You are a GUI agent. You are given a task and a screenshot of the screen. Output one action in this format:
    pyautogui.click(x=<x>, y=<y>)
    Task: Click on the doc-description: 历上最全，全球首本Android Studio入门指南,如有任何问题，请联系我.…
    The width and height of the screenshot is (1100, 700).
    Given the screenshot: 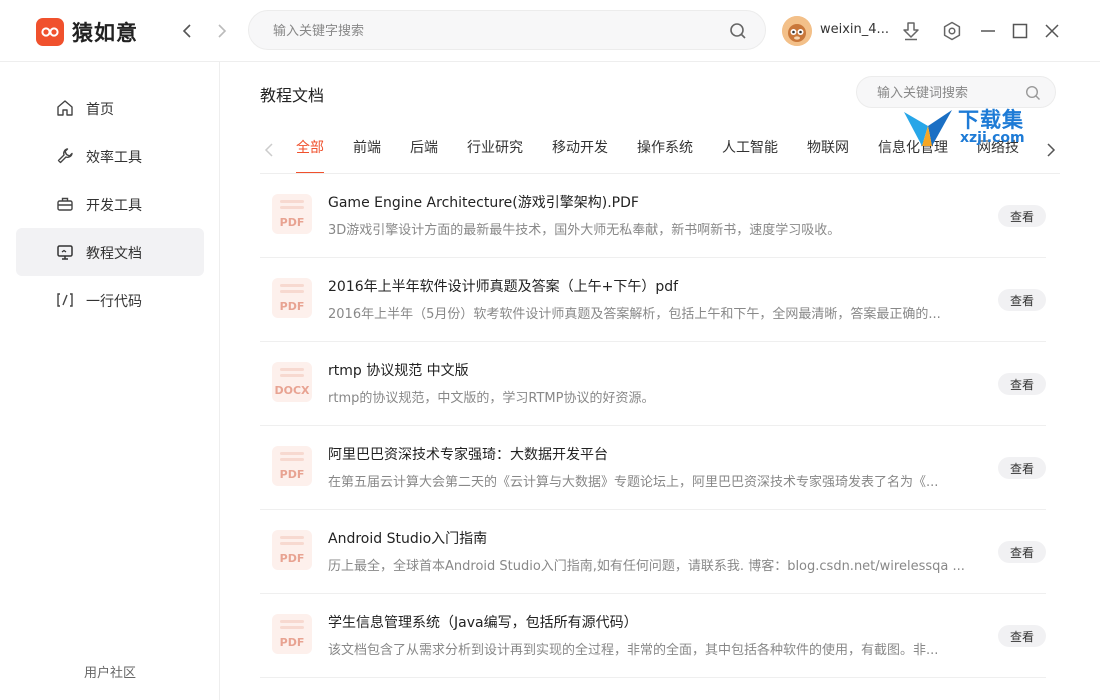 What is the action you would take?
    pyautogui.click(x=646, y=566)
    